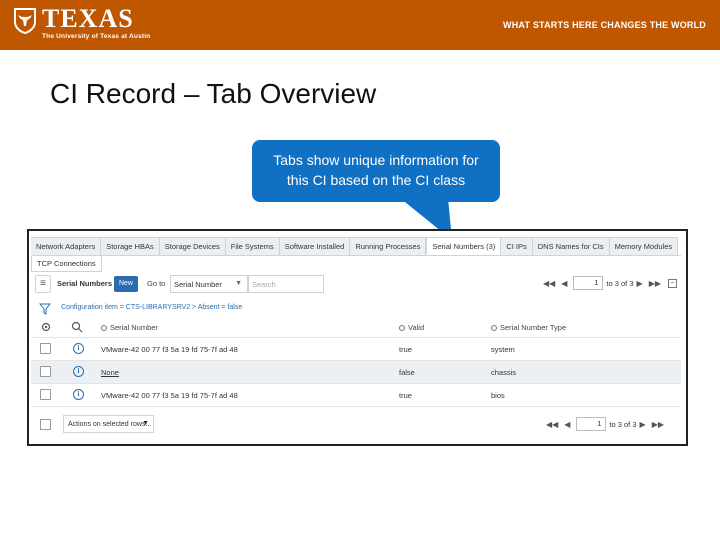  What do you see at coordinates (88, 18) in the screenshot?
I see `logo-wordmark: TEXAS` at bounding box center [88, 18].